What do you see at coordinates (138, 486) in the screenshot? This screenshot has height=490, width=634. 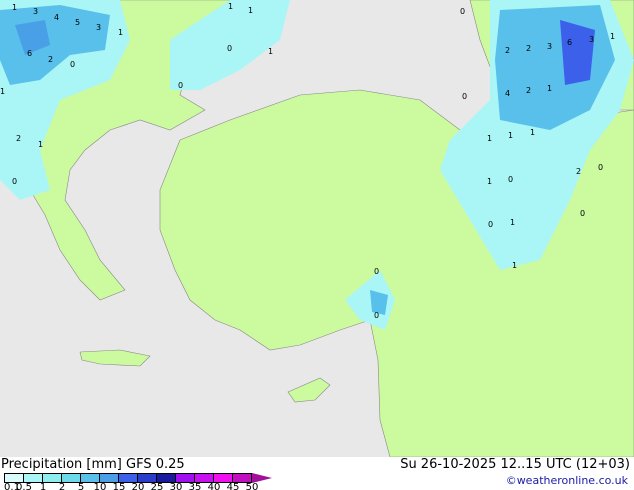 I see `color-scale-tick-label: 20` at bounding box center [138, 486].